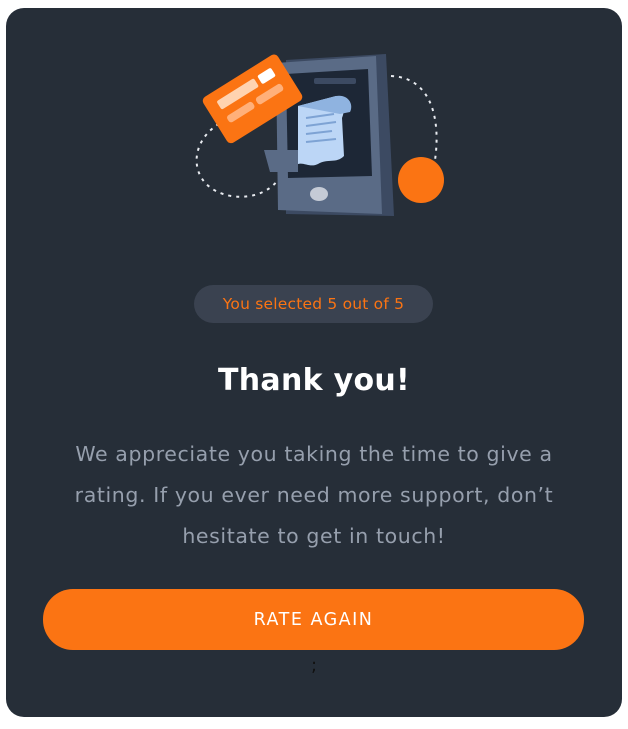 This screenshot has width=628, height=729. What do you see at coordinates (314, 665) in the screenshot?
I see `stray-text: ;` at bounding box center [314, 665].